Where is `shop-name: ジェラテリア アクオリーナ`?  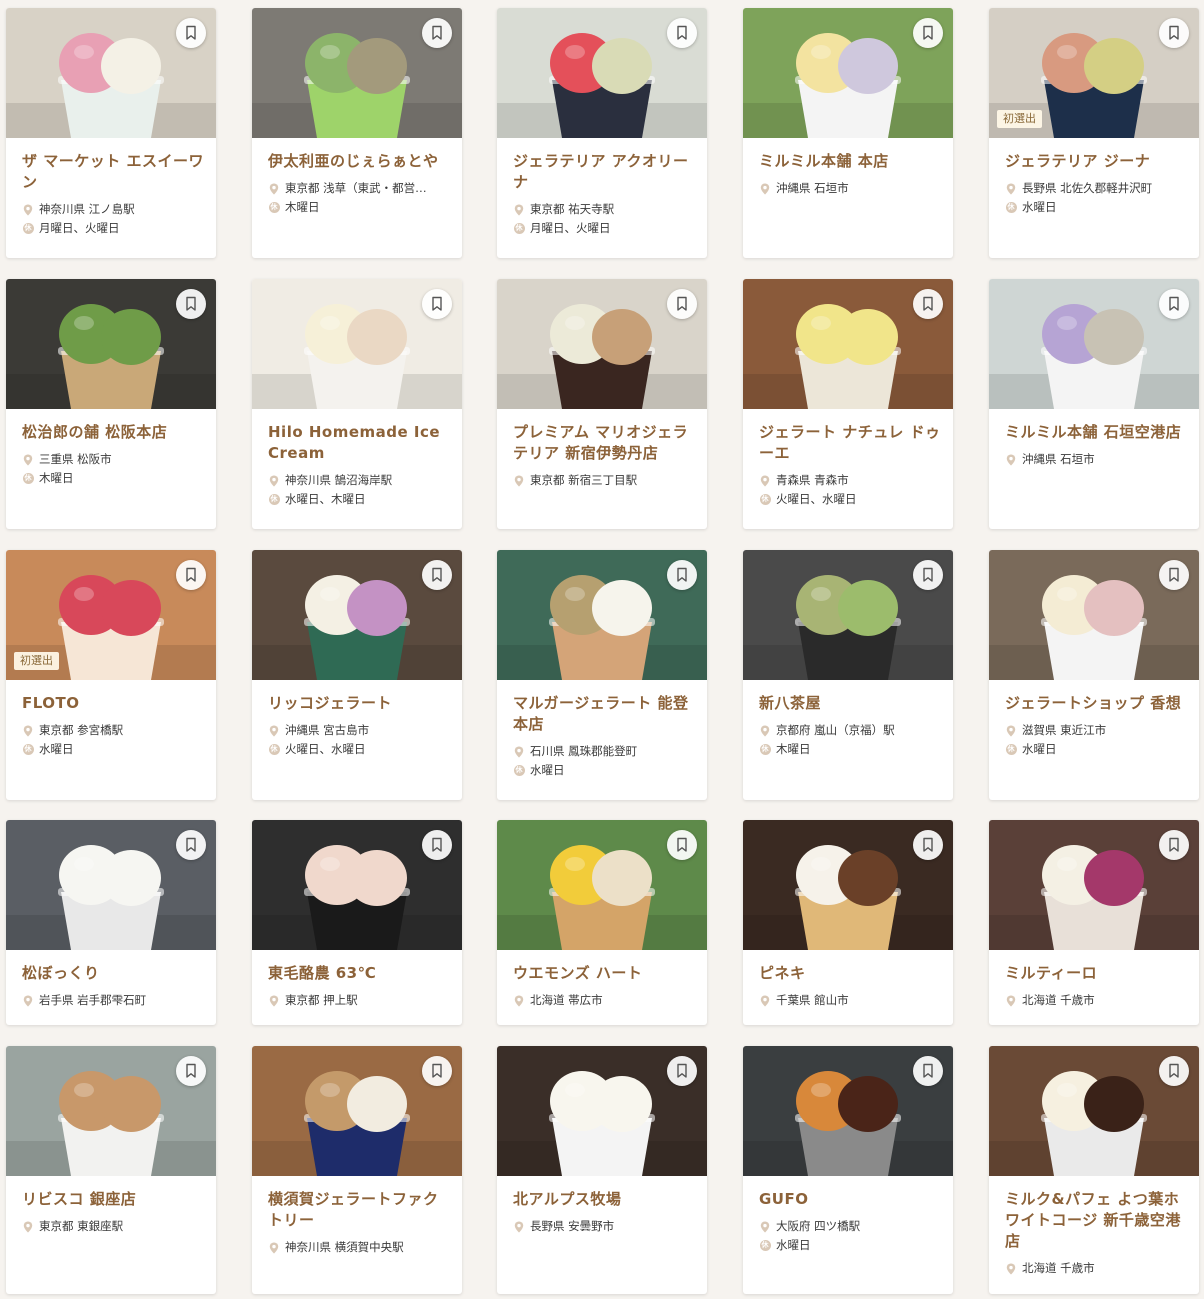
shop-name: ジェラテリア アクオリーナ is located at coordinates (604, 172).